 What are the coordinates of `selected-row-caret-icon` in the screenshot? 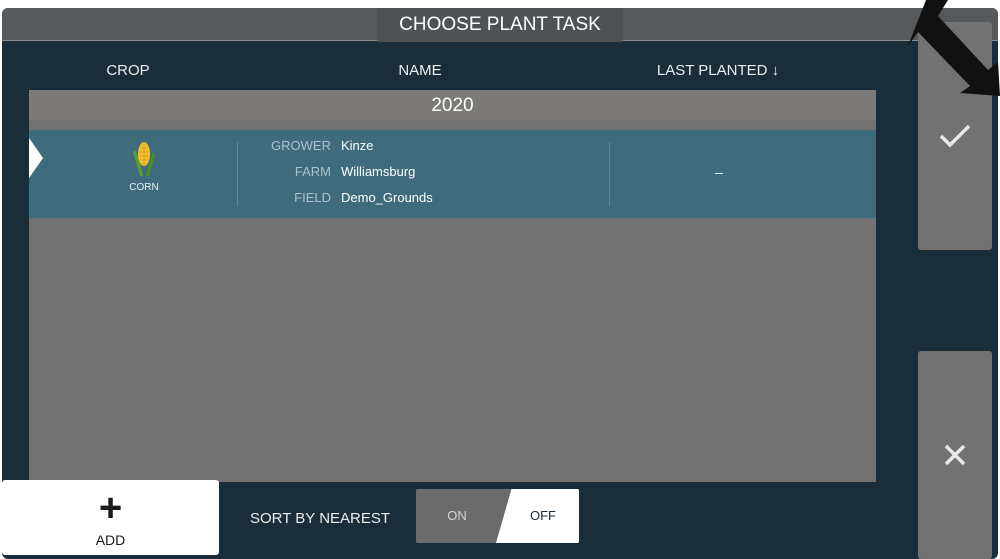 It's located at (36, 158).